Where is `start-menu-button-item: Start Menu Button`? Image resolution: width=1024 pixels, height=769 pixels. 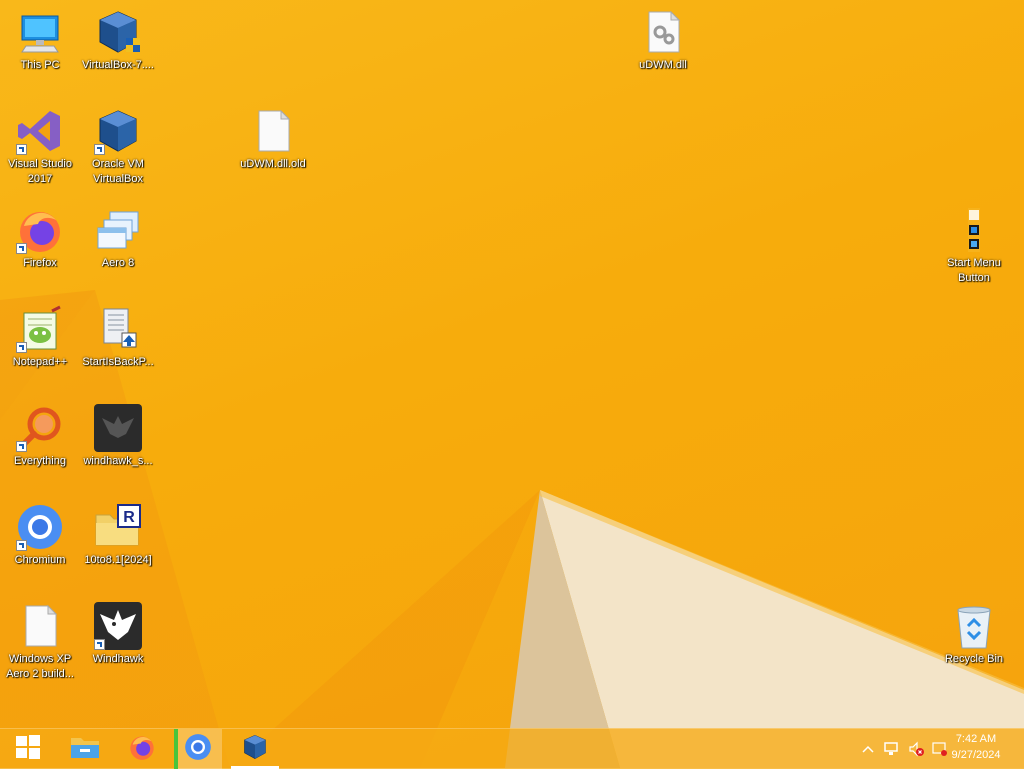 start-menu-button-item: Start Menu Button is located at coordinates (974, 244).